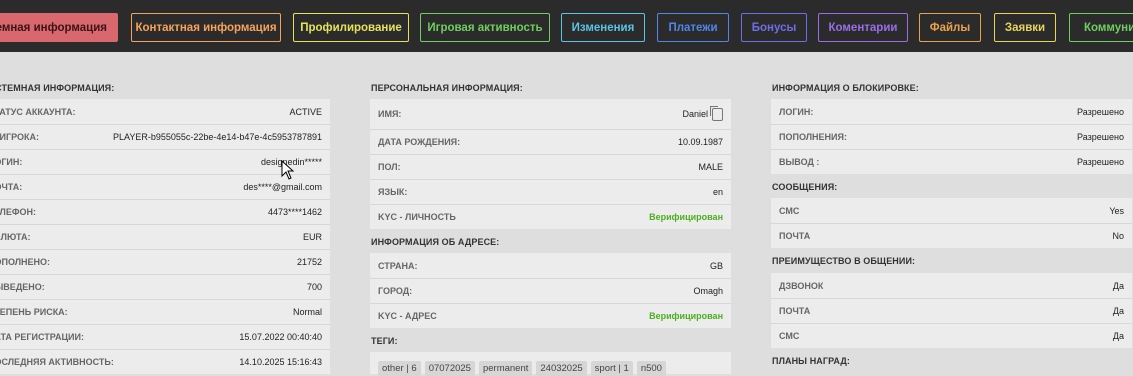 This screenshot has height=376, width=1133. What do you see at coordinates (1025, 27) in the screenshot?
I see `tab-requests: Заявки` at bounding box center [1025, 27].